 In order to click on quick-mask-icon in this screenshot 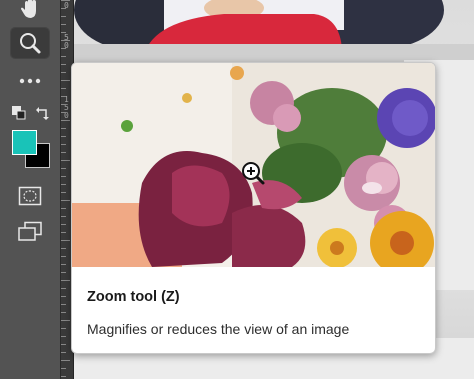, I will do `click(30, 196)`.